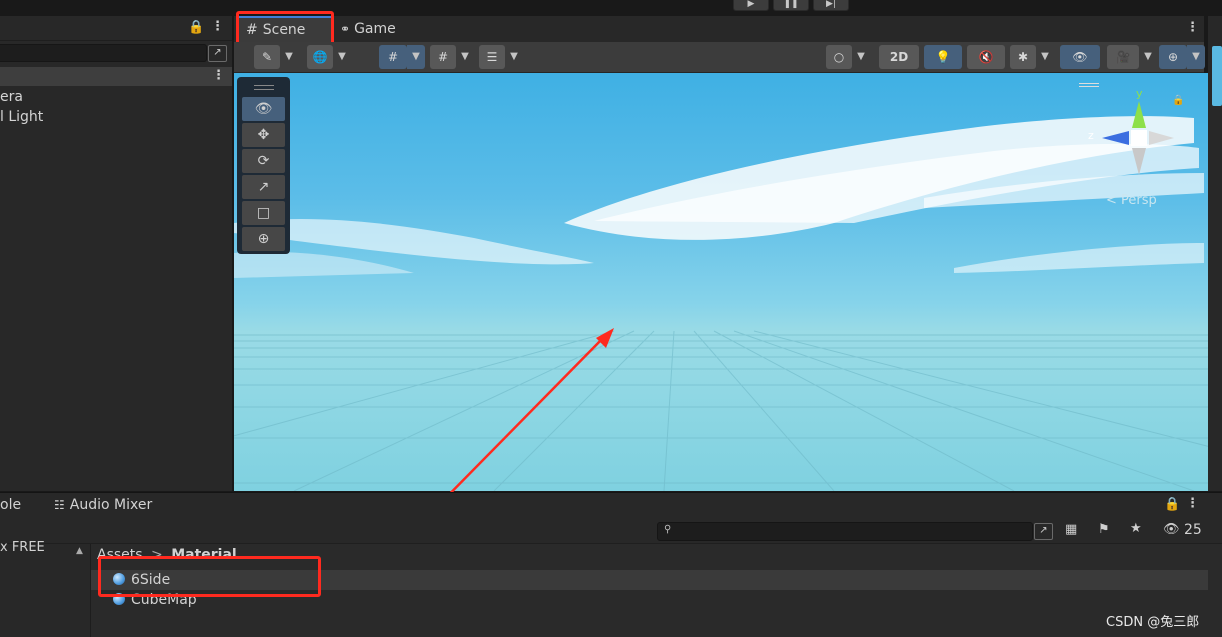 The height and width of the screenshot is (637, 1222). What do you see at coordinates (79, 551) in the screenshot?
I see `scroll-up-icon: ▲` at bounding box center [79, 551].